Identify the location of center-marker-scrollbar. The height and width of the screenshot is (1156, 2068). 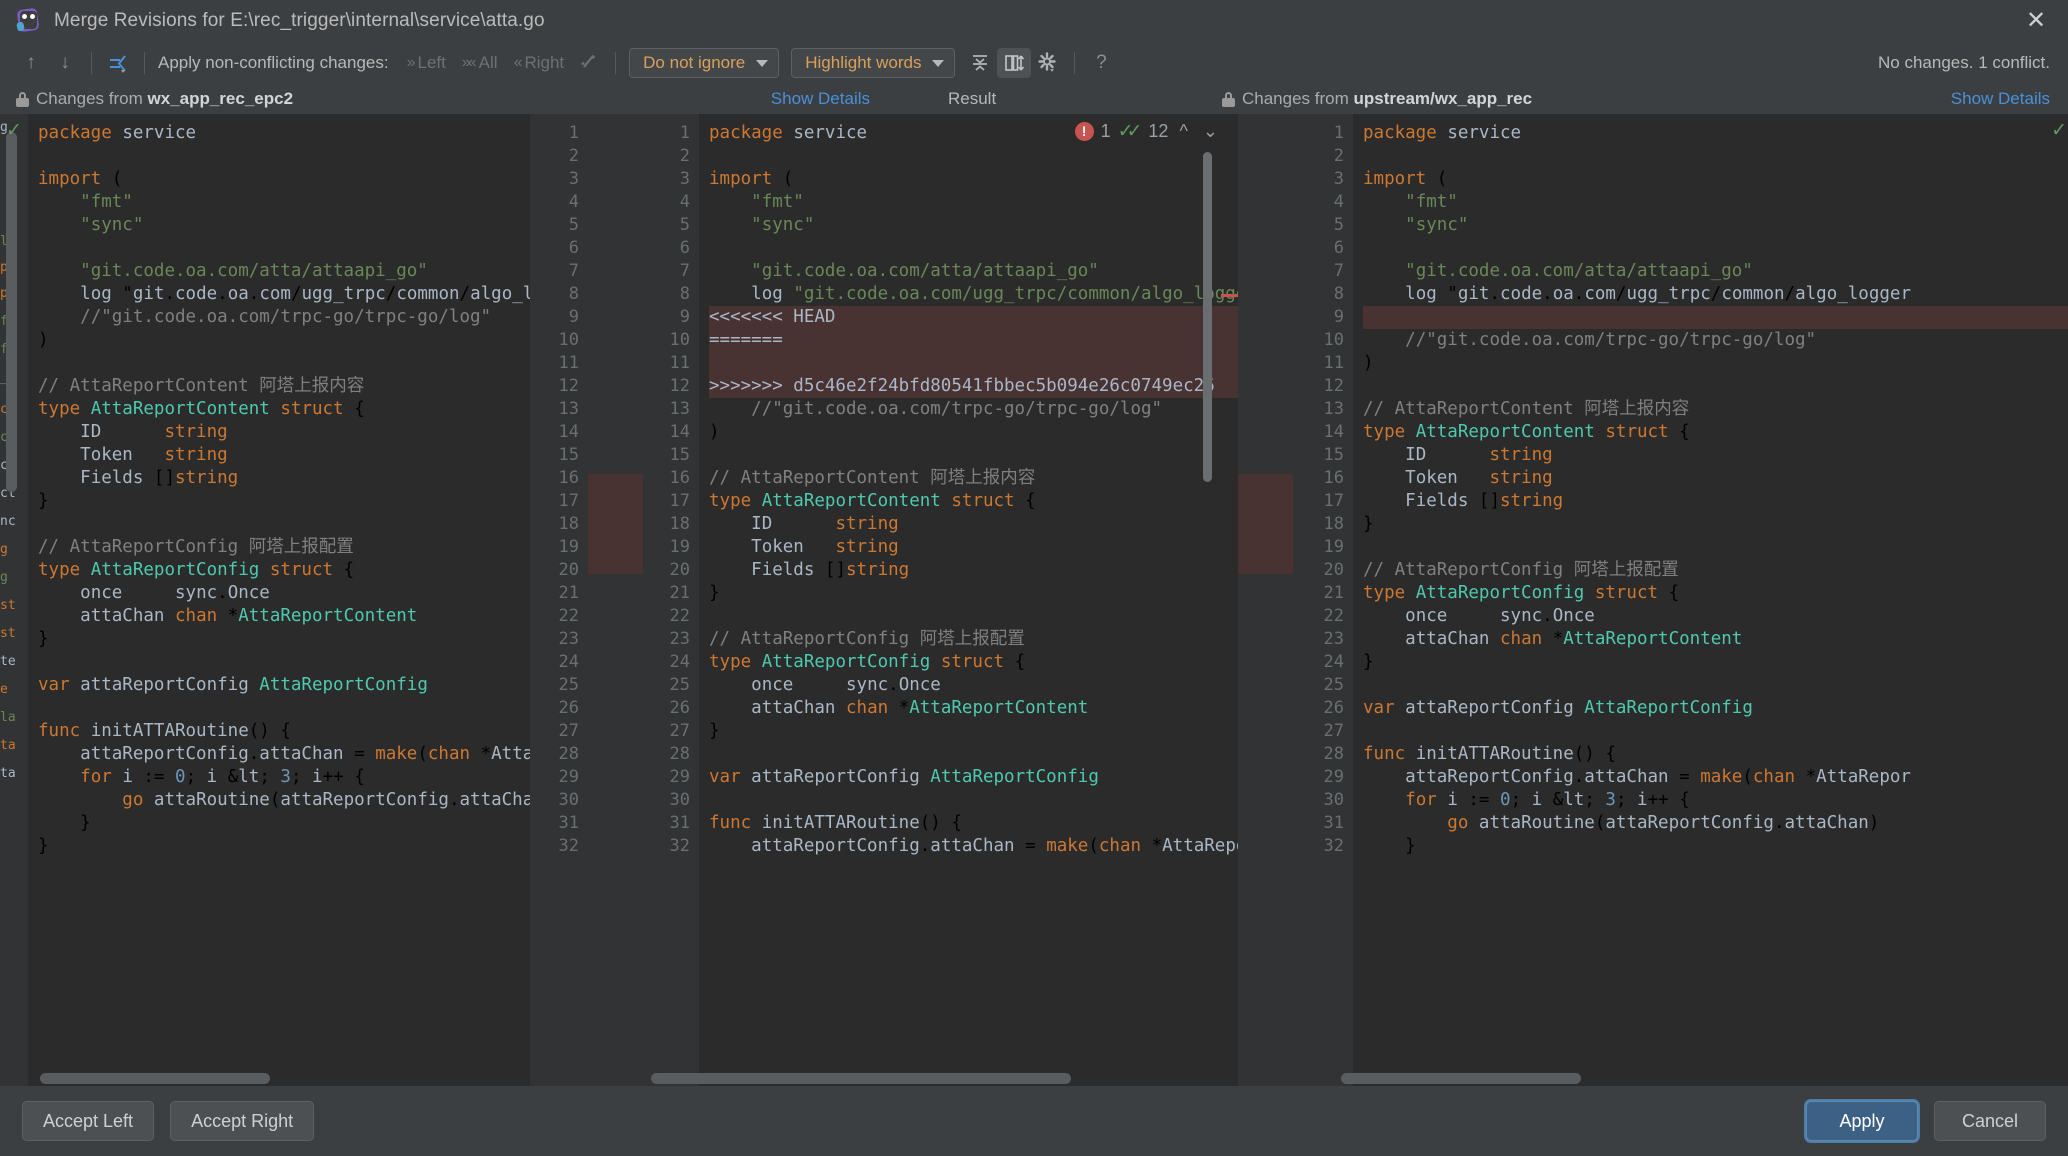
(1207, 317).